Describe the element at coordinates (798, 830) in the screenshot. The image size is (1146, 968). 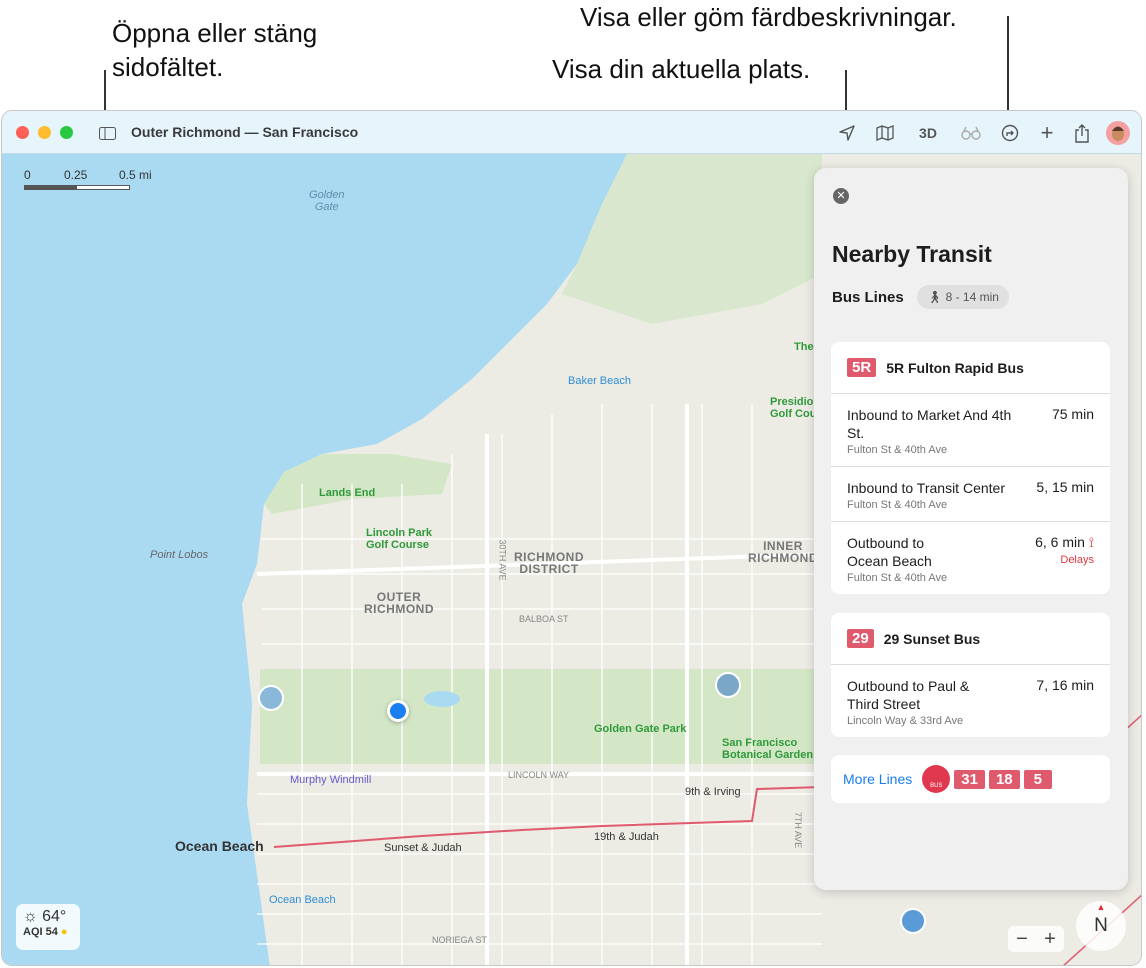
I see `map-label: 7TH AVE` at that location.